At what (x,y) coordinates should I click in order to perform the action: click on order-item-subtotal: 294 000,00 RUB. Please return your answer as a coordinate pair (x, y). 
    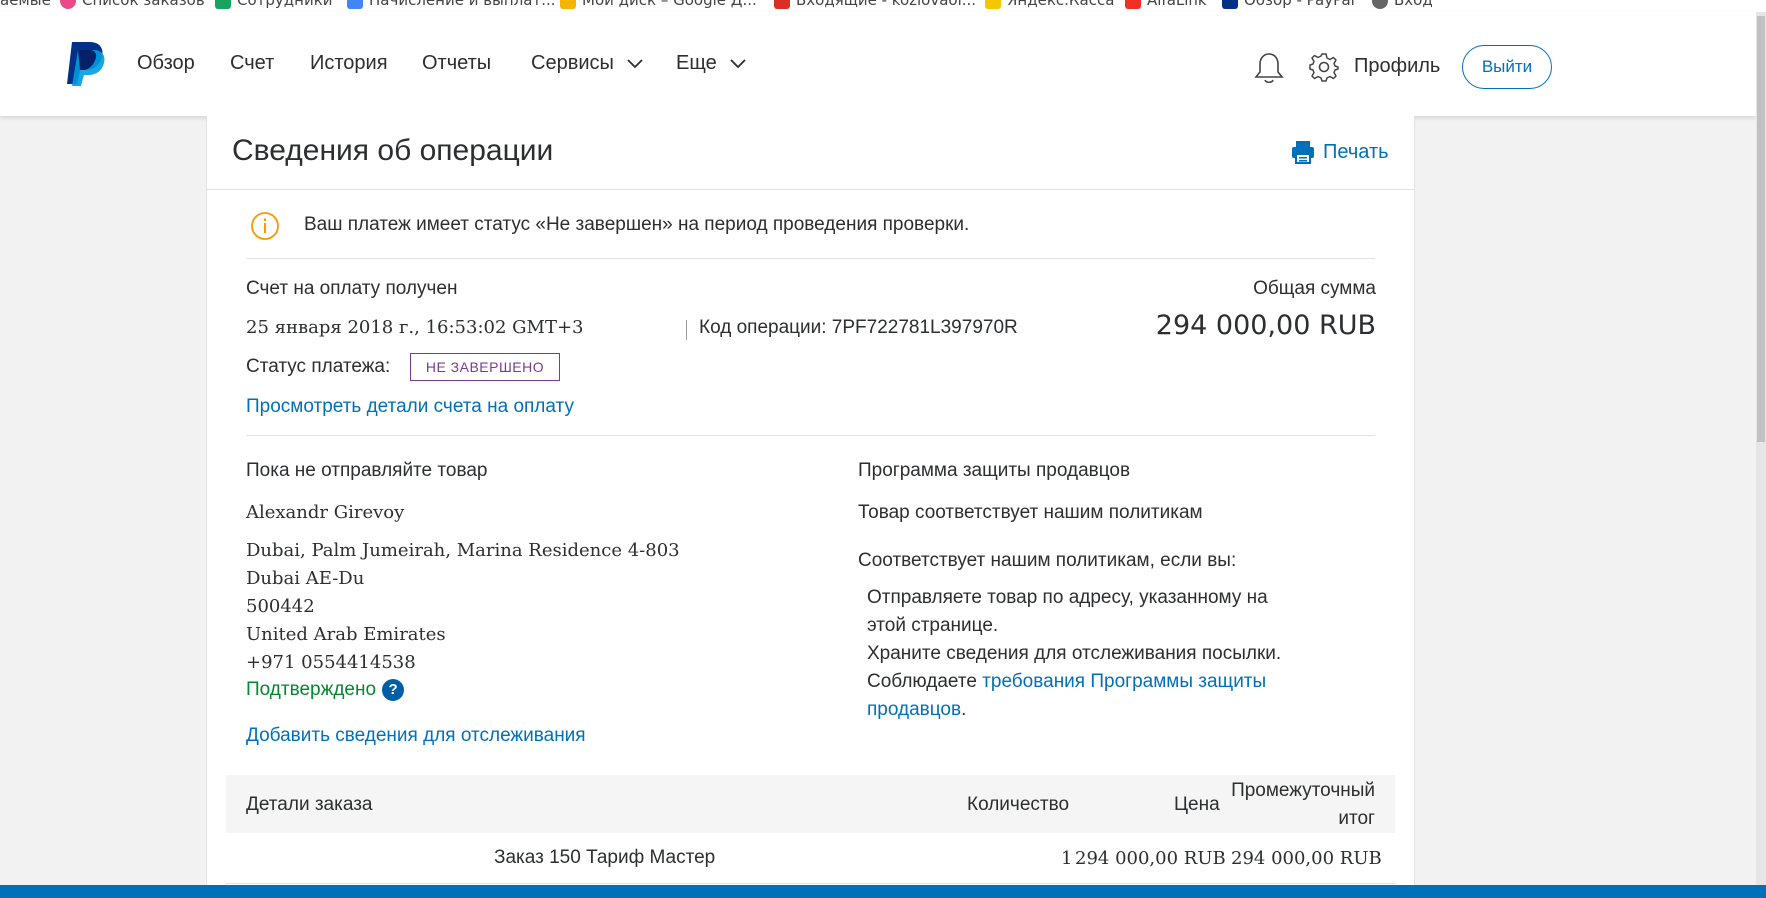
    Looking at the image, I should click on (1306, 858).